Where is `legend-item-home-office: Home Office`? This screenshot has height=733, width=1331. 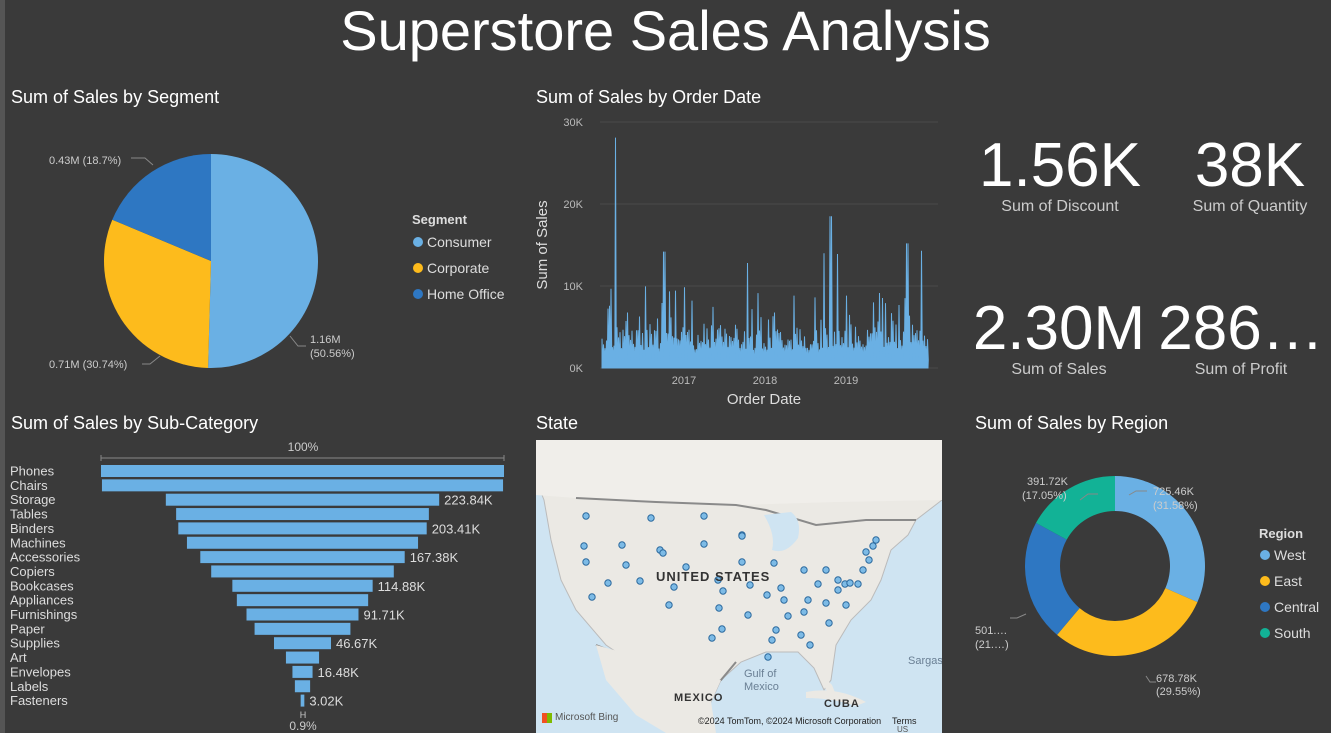
legend-item-home-office: Home Office is located at coordinates (459, 294).